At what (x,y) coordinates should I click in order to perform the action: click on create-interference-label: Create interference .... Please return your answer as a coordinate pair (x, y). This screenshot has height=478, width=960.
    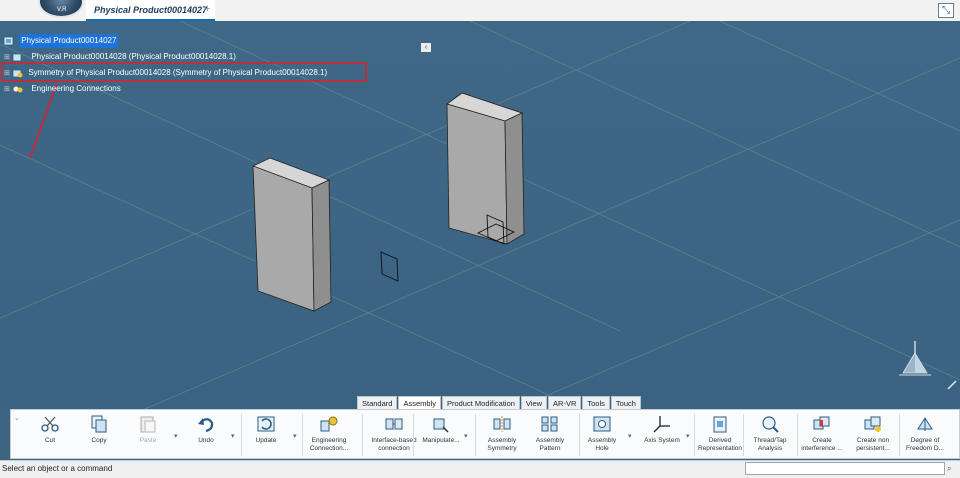
    Looking at the image, I should click on (822, 444).